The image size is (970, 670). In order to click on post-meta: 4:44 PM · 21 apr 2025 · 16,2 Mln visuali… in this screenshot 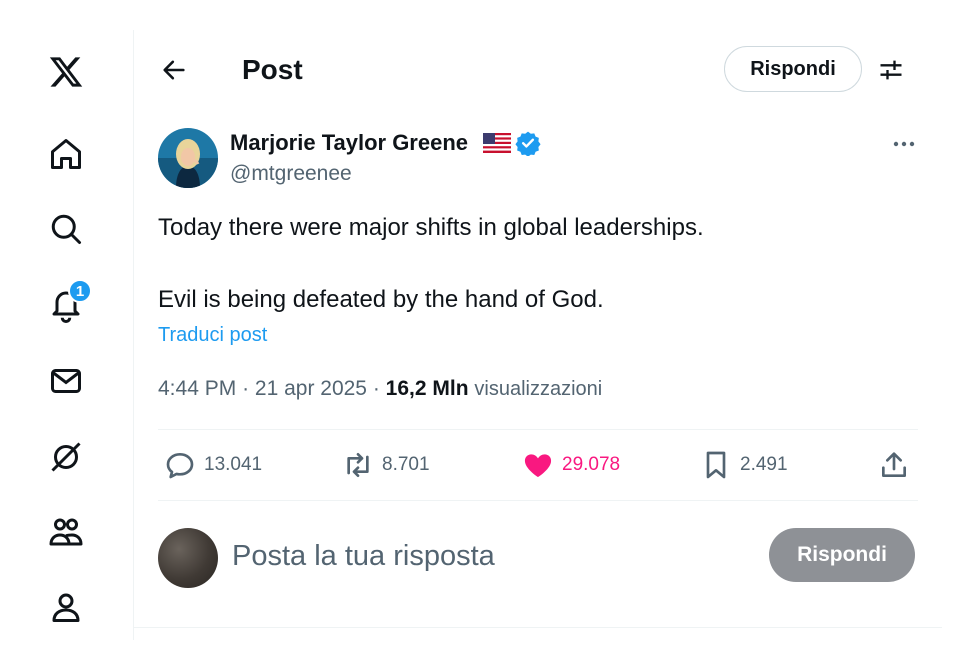, I will do `click(380, 388)`.